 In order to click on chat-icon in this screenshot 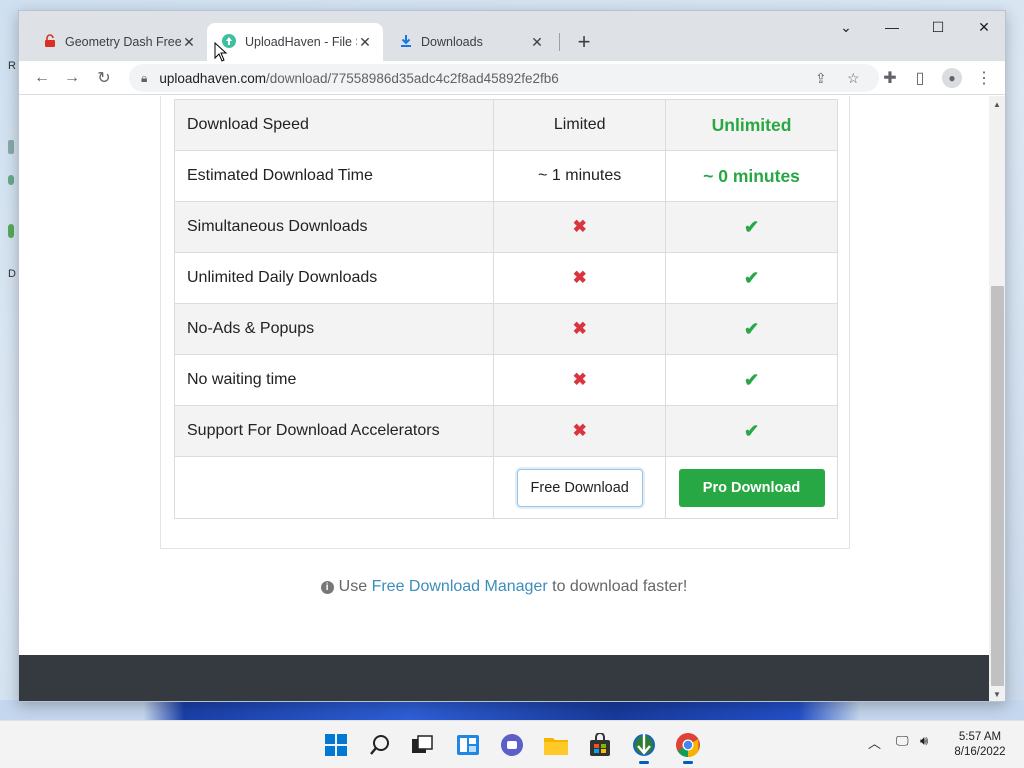, I will do `click(512, 745)`.